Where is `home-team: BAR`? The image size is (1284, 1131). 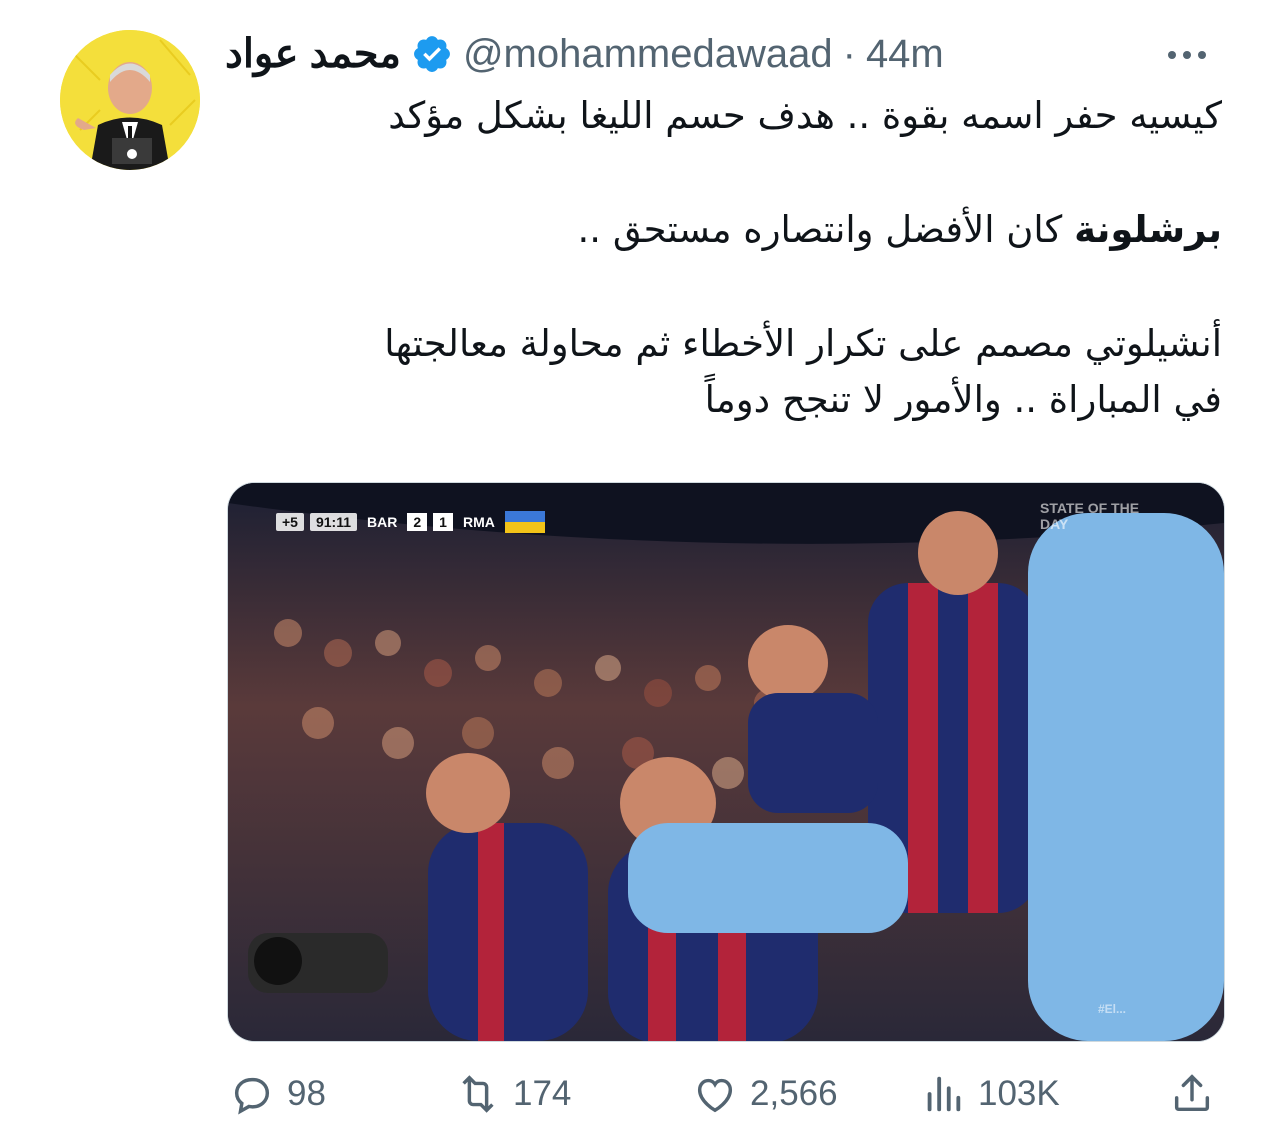 home-team: BAR is located at coordinates (382, 522).